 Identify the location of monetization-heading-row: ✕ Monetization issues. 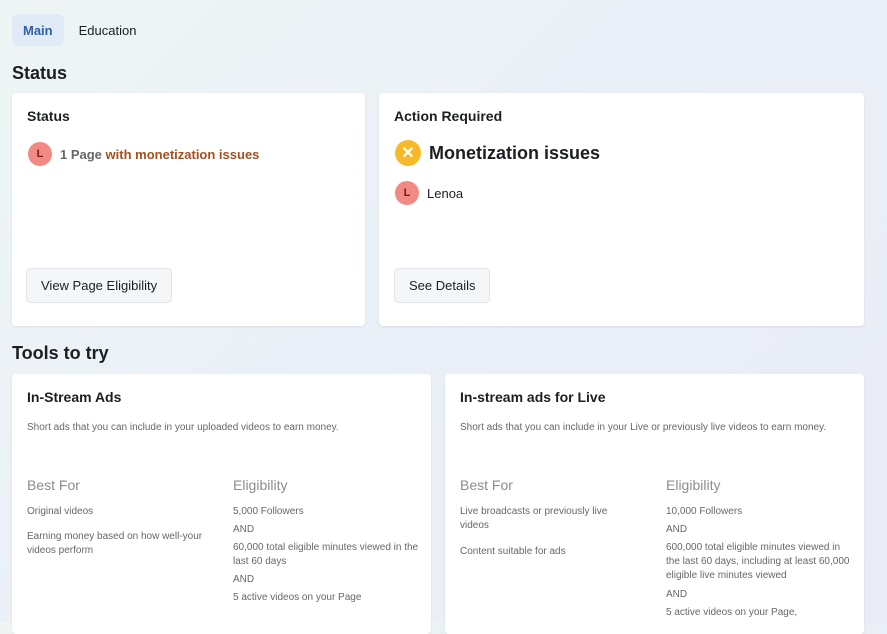
(497, 153).